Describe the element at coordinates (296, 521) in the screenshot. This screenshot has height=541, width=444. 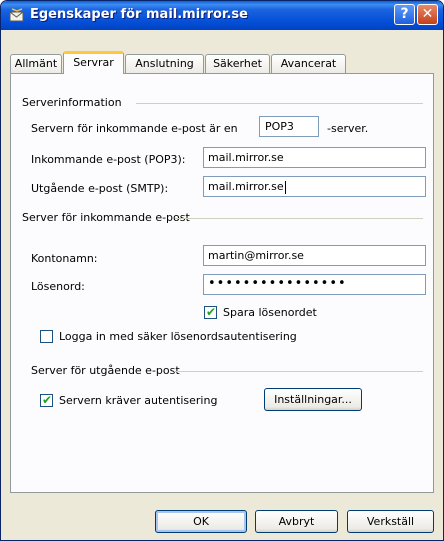
I see `cancel-button: Avbryt` at that location.